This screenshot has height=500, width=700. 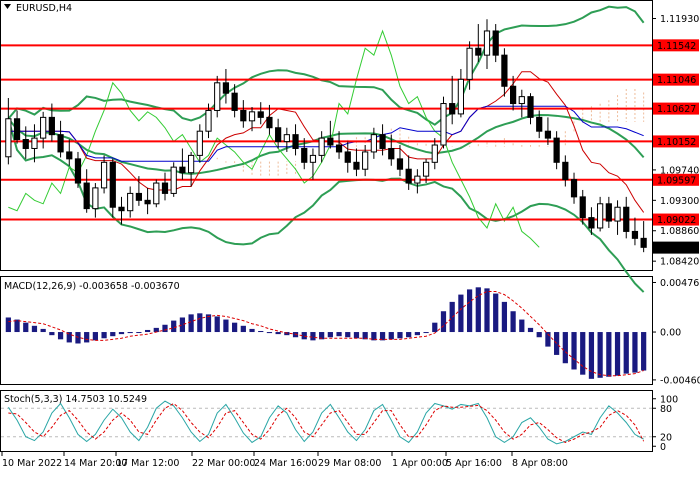 I want to click on level-label: 1.11542, so click(x=676, y=46).